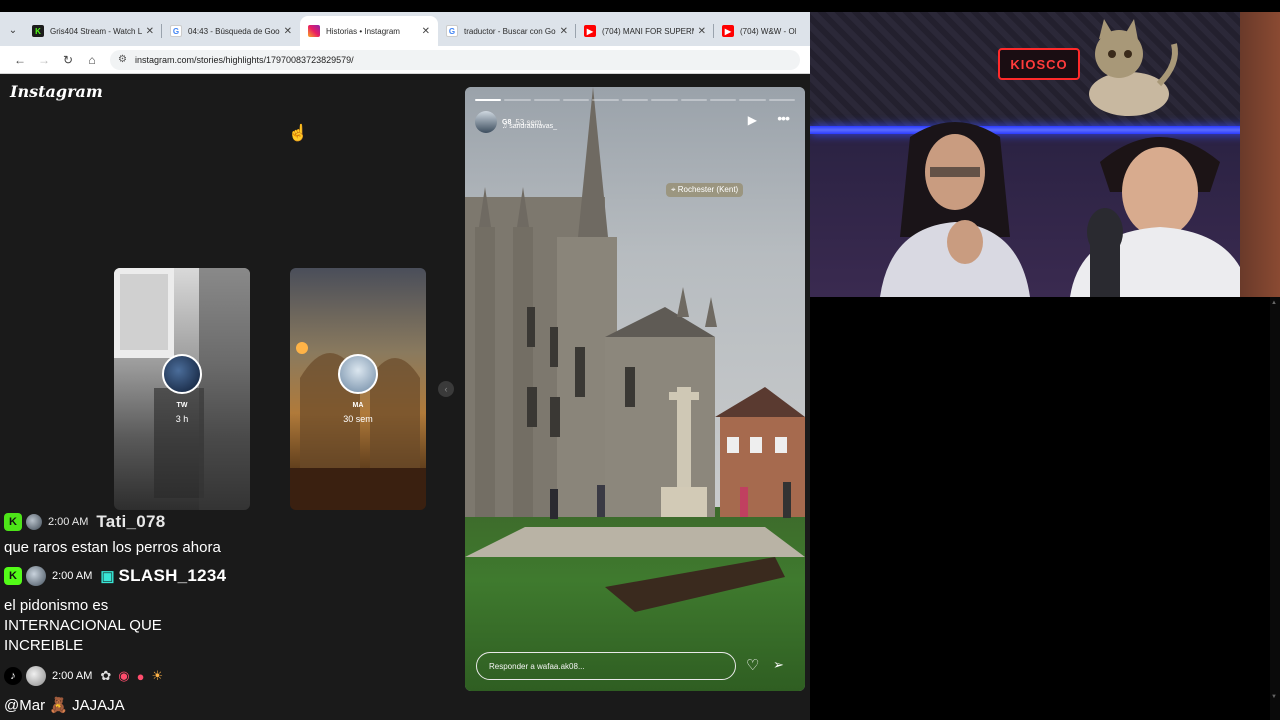  What do you see at coordinates (96, 31) in the screenshot?
I see `tab-title: Gris404 Stream - Watch Live` at bounding box center [96, 31].